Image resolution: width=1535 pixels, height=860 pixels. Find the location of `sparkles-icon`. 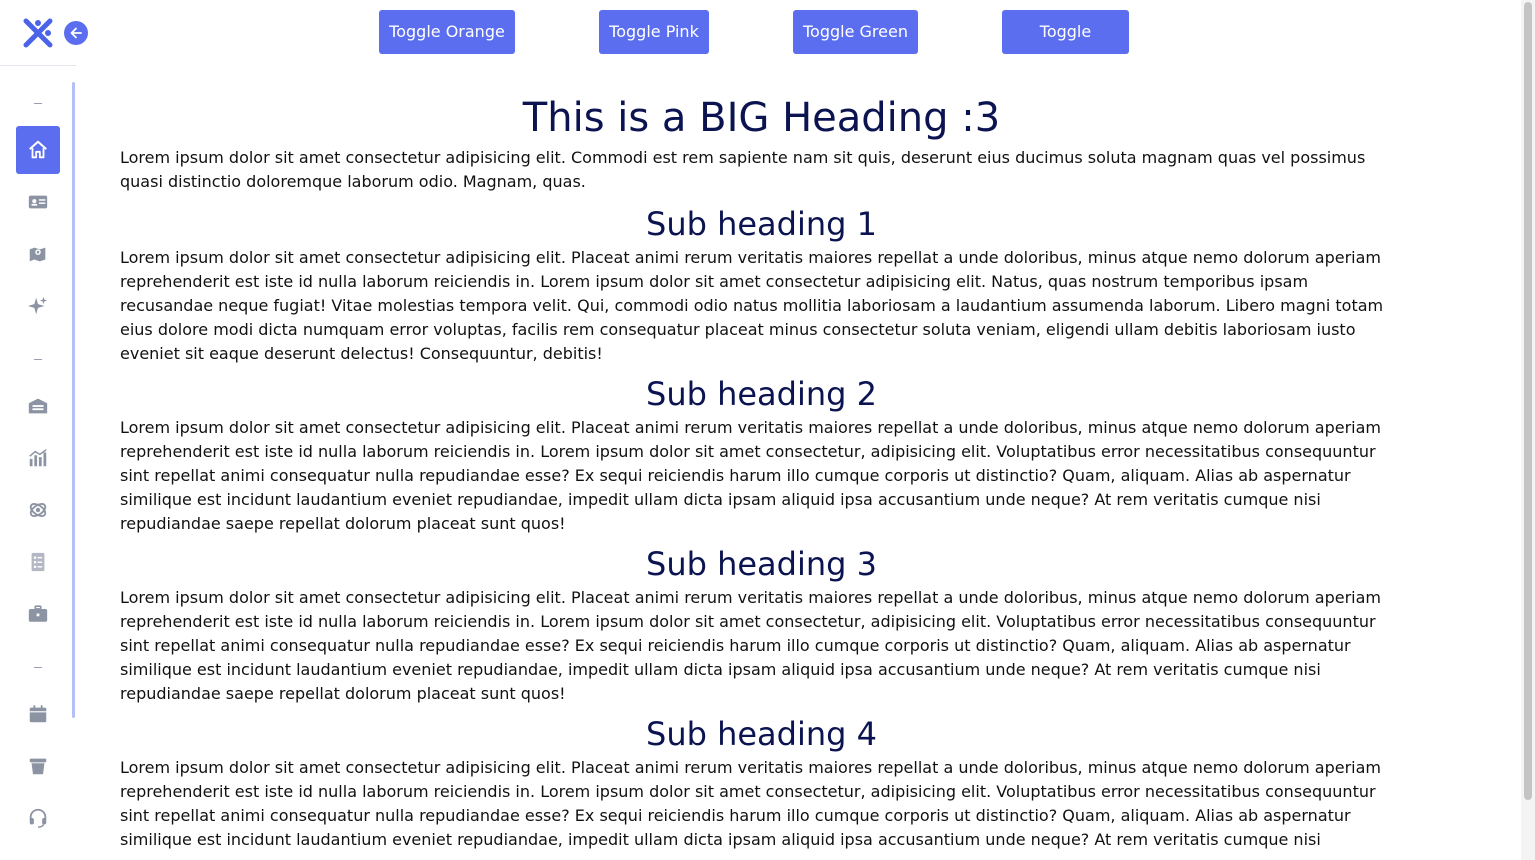

sparkles-icon is located at coordinates (37, 305).